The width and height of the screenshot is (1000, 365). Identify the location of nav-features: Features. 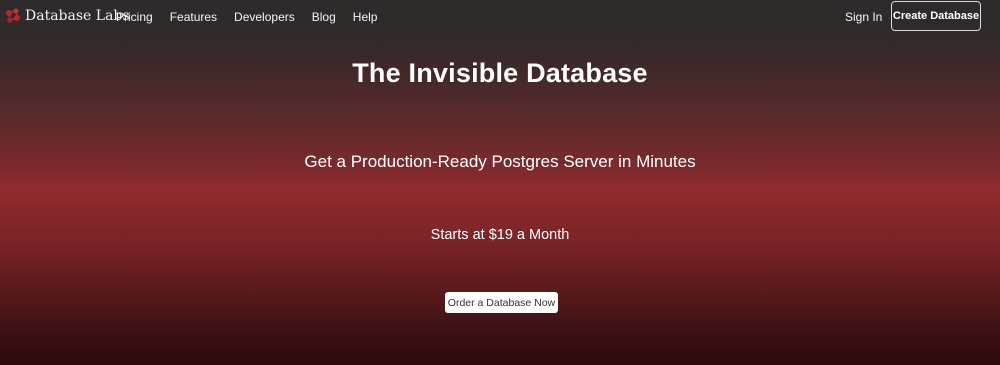
(193, 17).